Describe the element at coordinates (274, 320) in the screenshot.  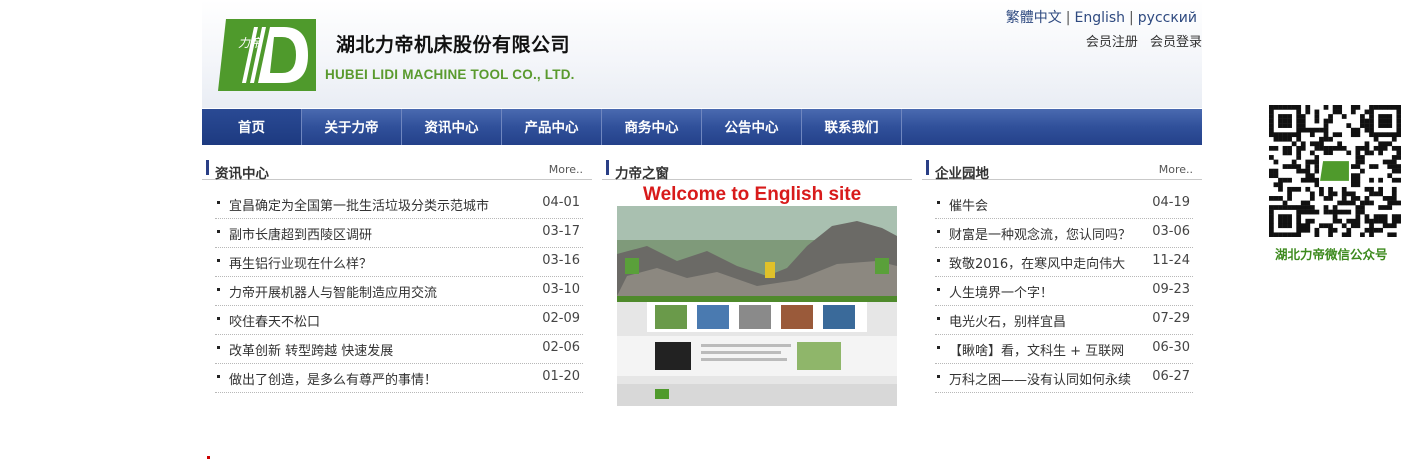
I see `news-item-title: 咬住春天不松口` at that location.